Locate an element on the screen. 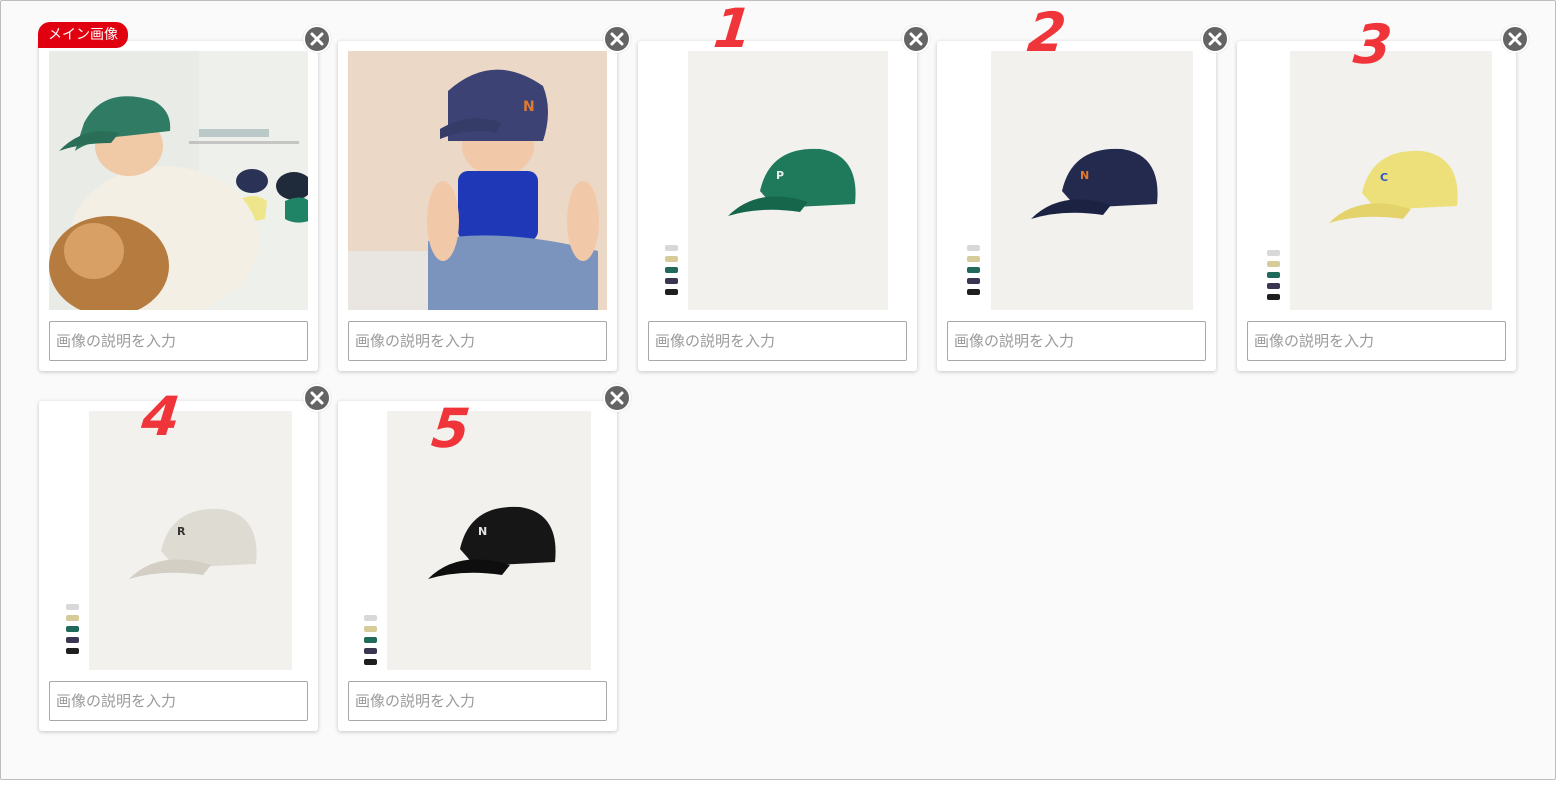 The width and height of the screenshot is (1559, 786). annotation-number-5: 5 is located at coordinates (450, 428).